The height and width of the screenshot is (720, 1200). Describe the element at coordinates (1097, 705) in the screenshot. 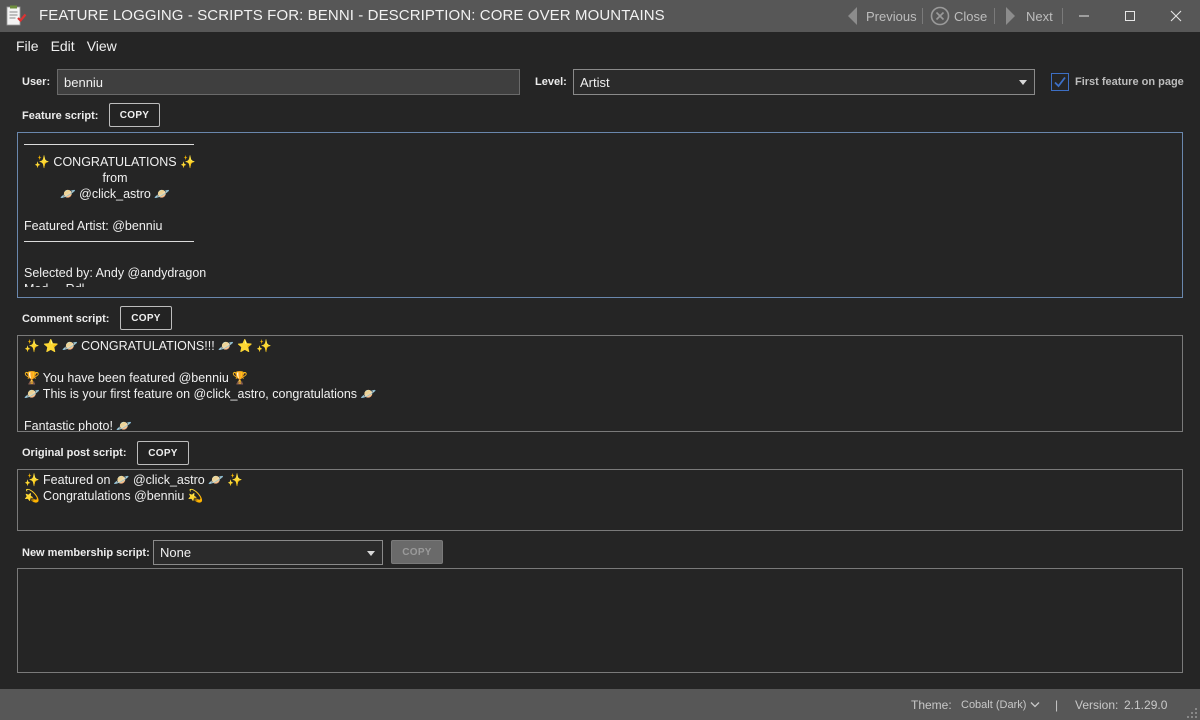

I see `version-label: Version:` at that location.